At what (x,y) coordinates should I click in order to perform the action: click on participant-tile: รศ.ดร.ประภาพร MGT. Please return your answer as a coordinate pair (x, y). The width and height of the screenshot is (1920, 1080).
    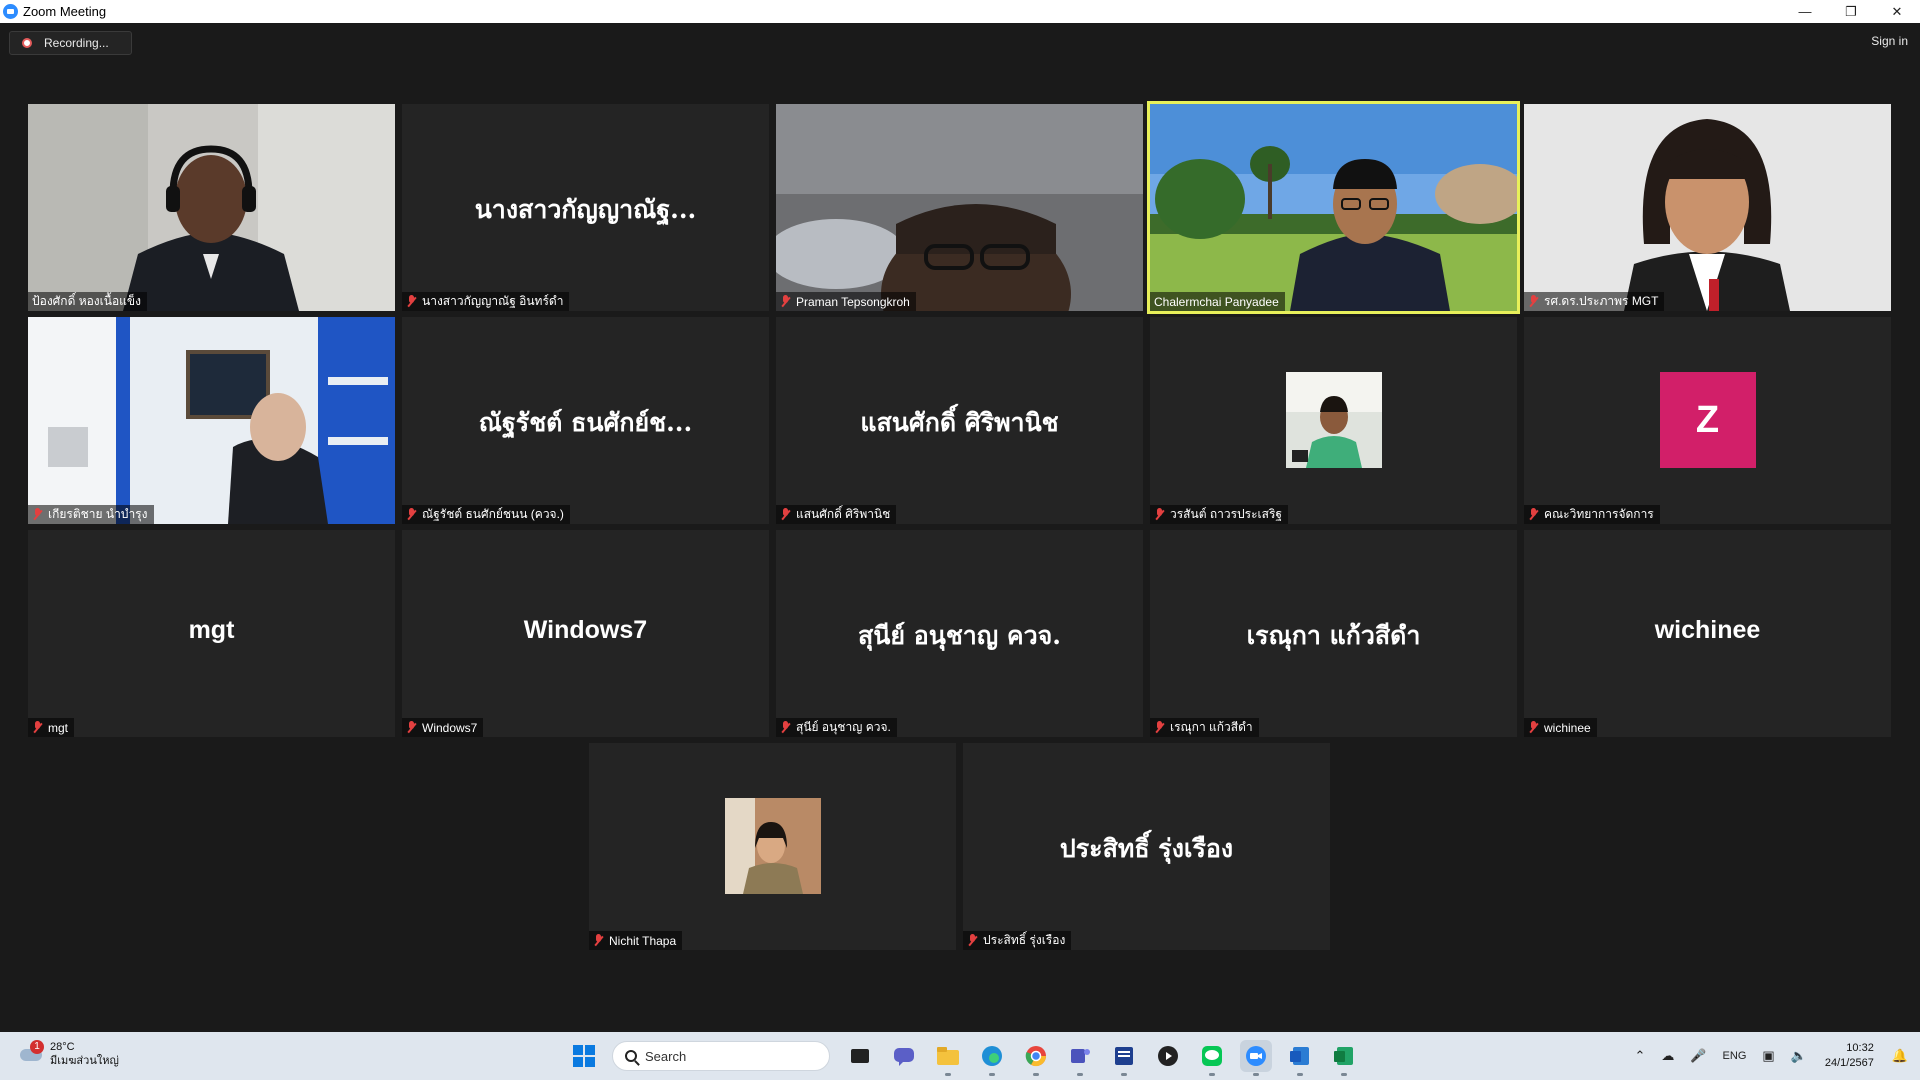
    Looking at the image, I should click on (1707, 207).